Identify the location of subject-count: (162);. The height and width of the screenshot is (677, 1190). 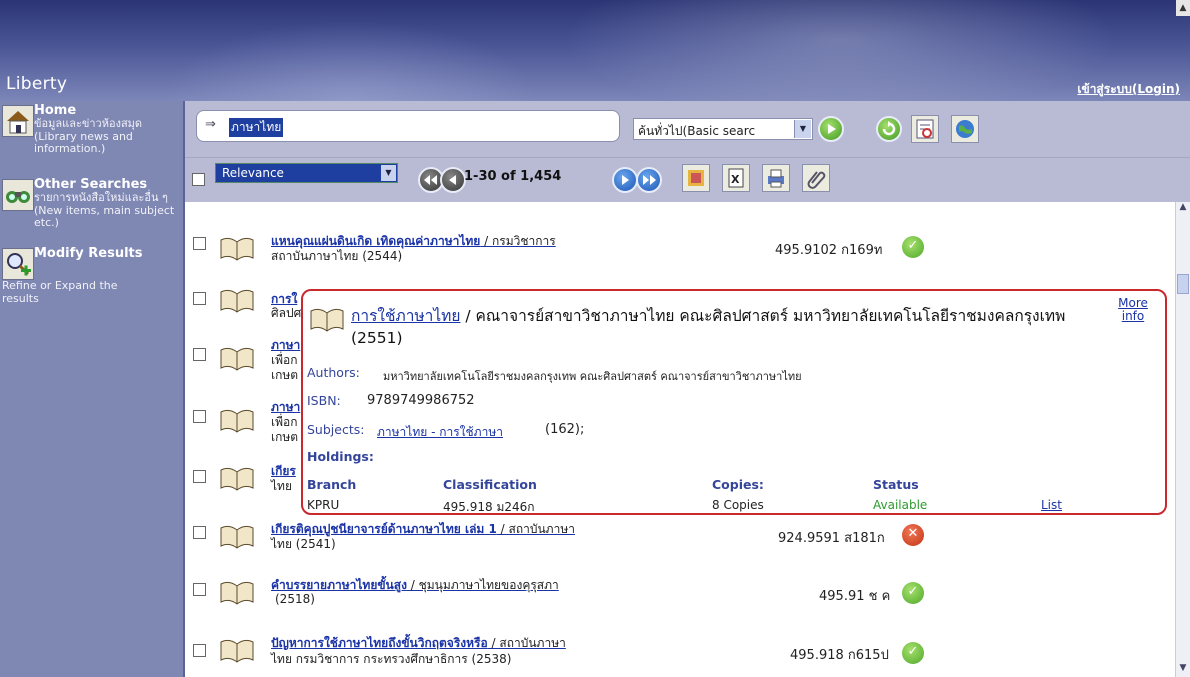
(565, 429).